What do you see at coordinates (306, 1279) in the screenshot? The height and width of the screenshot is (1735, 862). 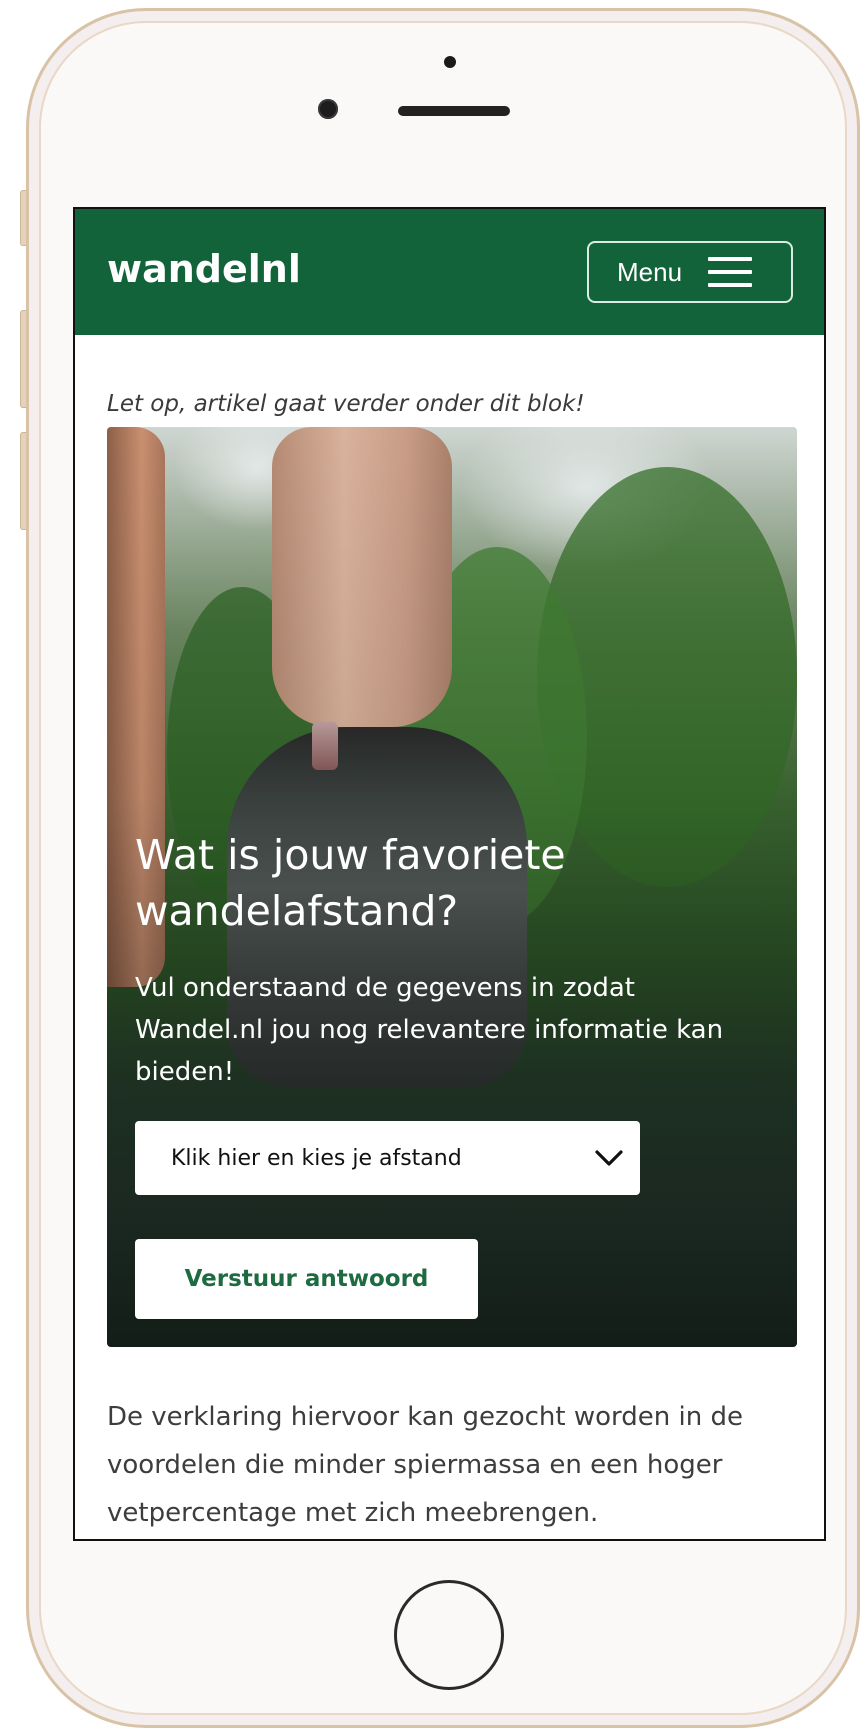 I see `submit-answer-button: Verstuur antwoord` at bounding box center [306, 1279].